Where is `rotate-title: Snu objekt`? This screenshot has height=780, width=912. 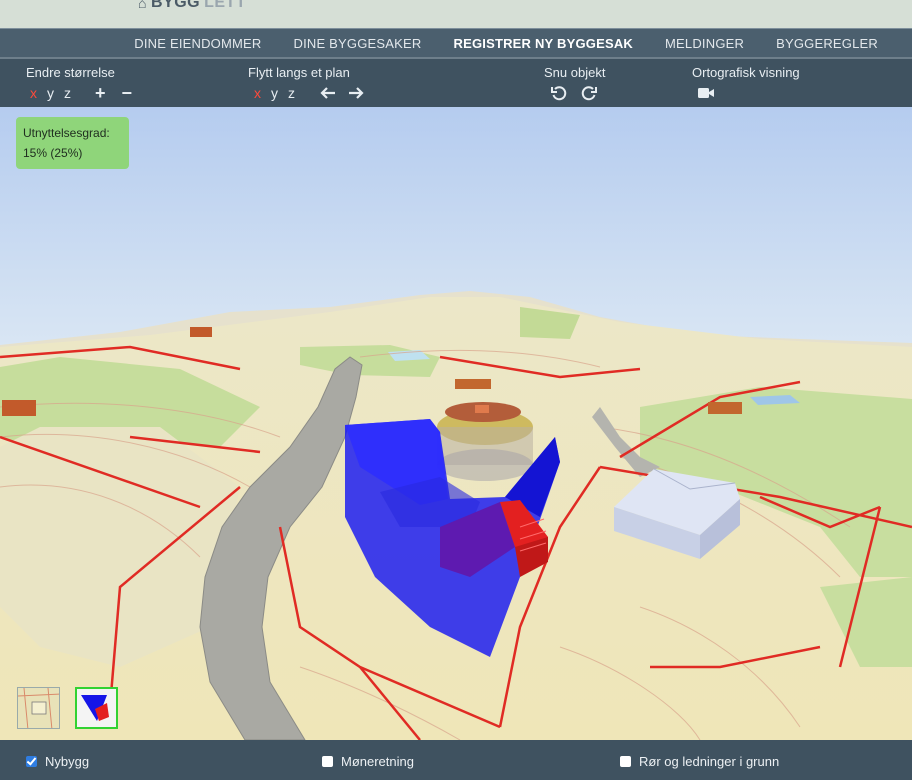 rotate-title: Snu objekt is located at coordinates (575, 72).